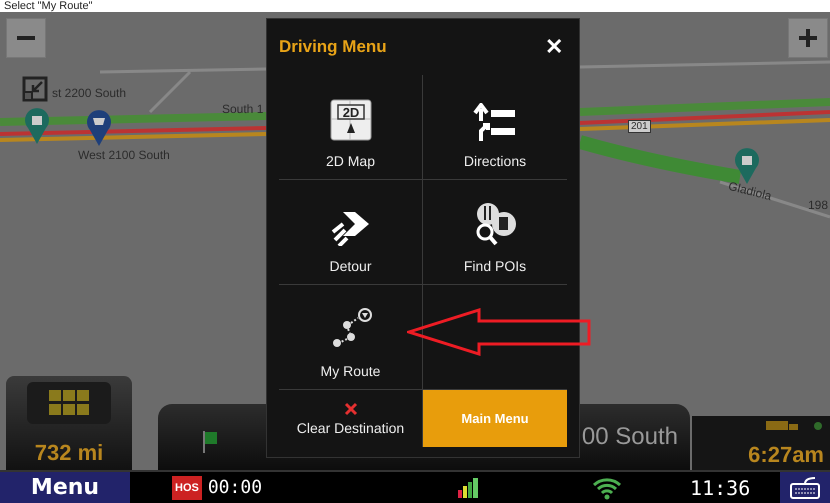  Describe the element at coordinates (187, 488) in the screenshot. I see `hos-badge: HOS` at that location.